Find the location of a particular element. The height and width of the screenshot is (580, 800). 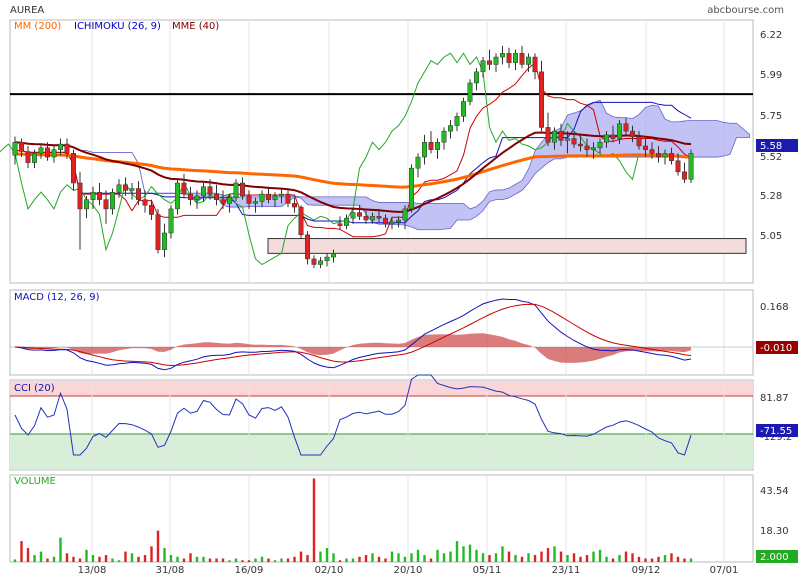

support-zone is located at coordinates (507, 246).